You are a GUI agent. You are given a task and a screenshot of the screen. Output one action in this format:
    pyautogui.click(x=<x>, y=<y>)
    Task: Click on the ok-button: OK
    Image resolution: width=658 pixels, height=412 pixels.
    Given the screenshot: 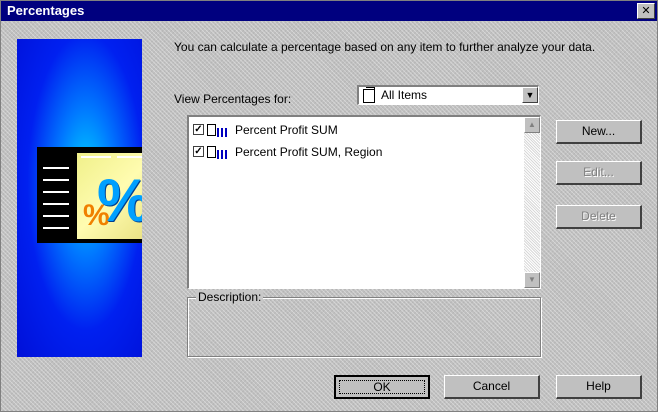 What is the action you would take?
    pyautogui.click(x=382, y=387)
    